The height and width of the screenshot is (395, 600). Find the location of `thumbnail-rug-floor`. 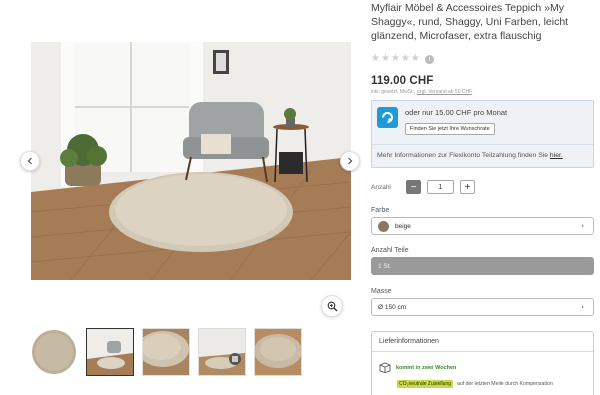

thumbnail-rug-floor is located at coordinates (278, 352).